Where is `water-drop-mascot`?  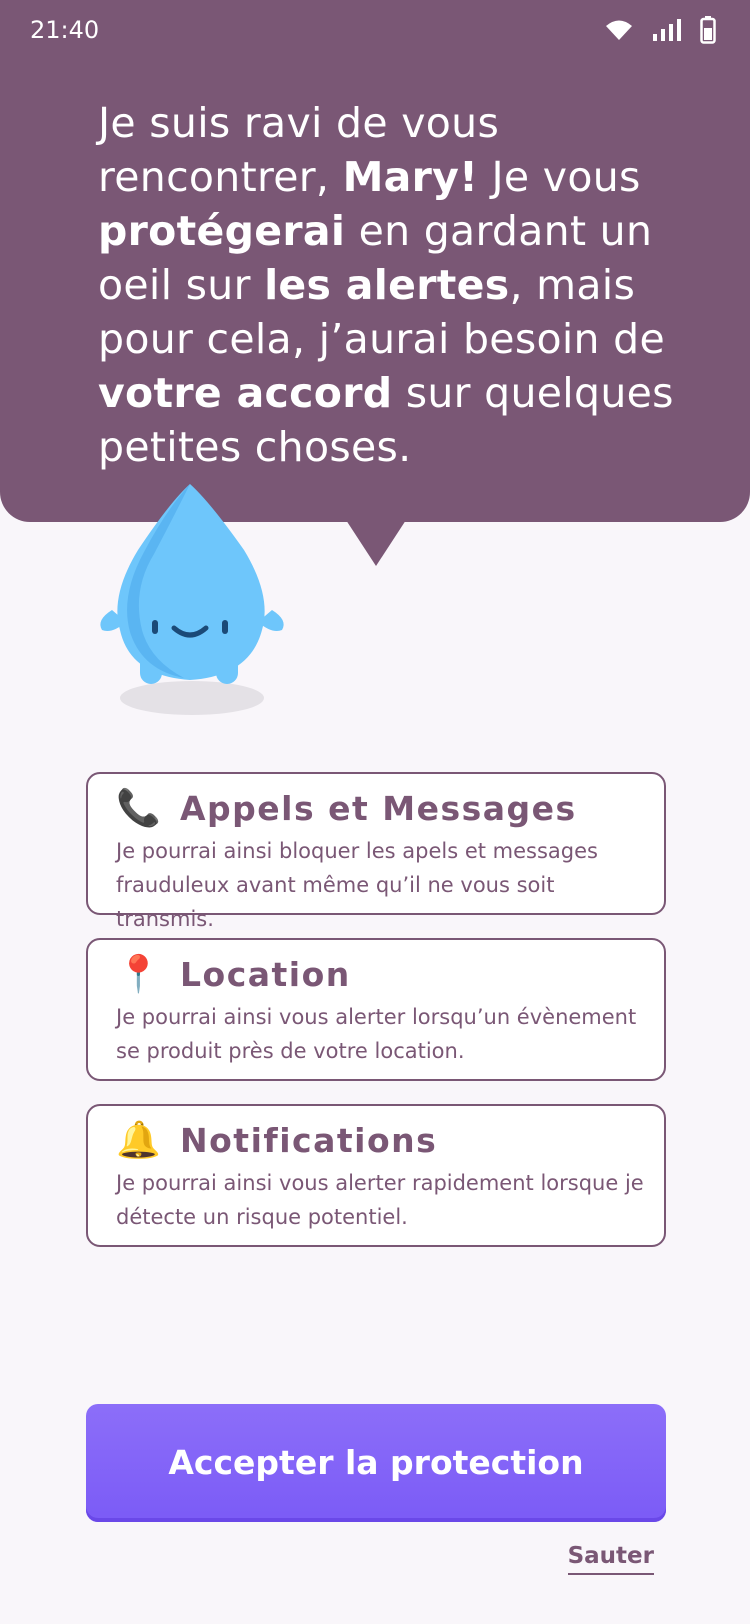
water-drop-mascot is located at coordinates (192, 599).